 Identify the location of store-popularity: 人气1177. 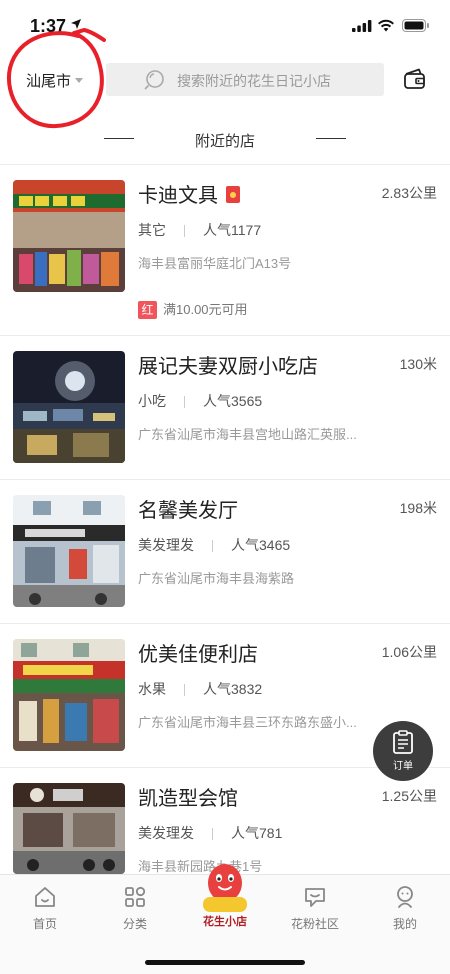
(232, 230).